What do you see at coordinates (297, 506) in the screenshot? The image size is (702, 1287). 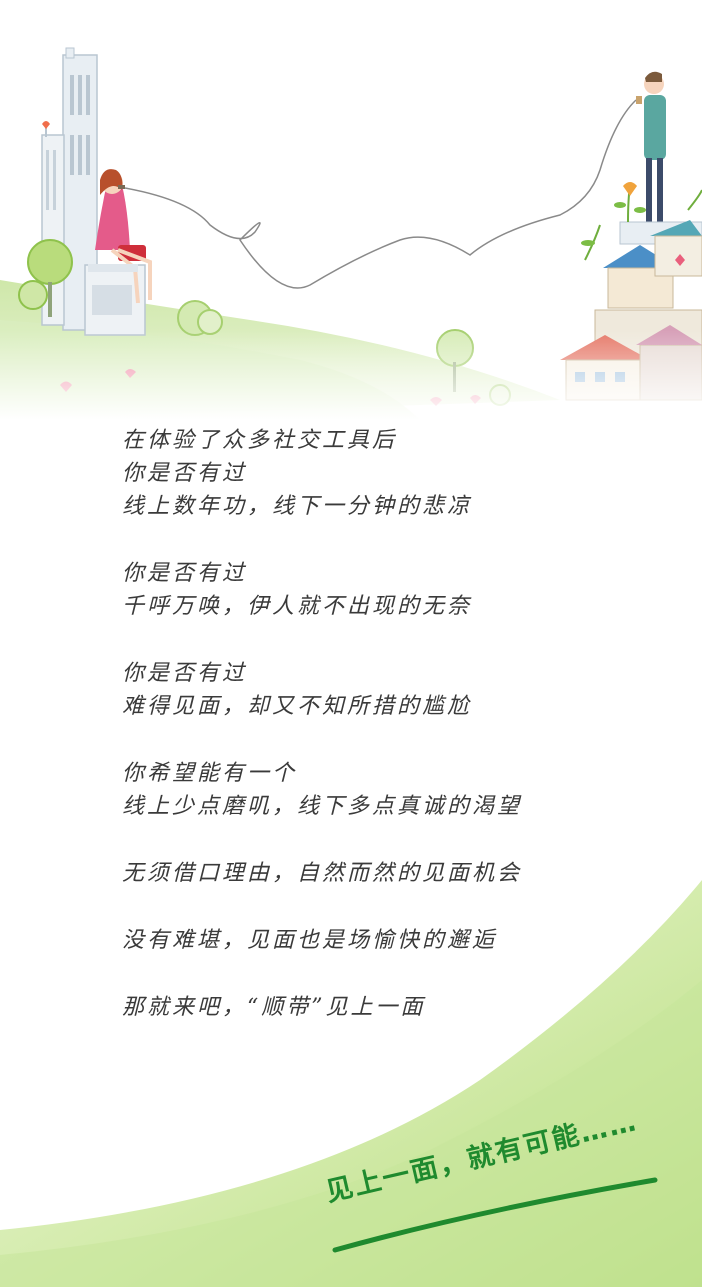 I see `poem-line: 线上数年功，线下一分钟的悲凉` at bounding box center [297, 506].